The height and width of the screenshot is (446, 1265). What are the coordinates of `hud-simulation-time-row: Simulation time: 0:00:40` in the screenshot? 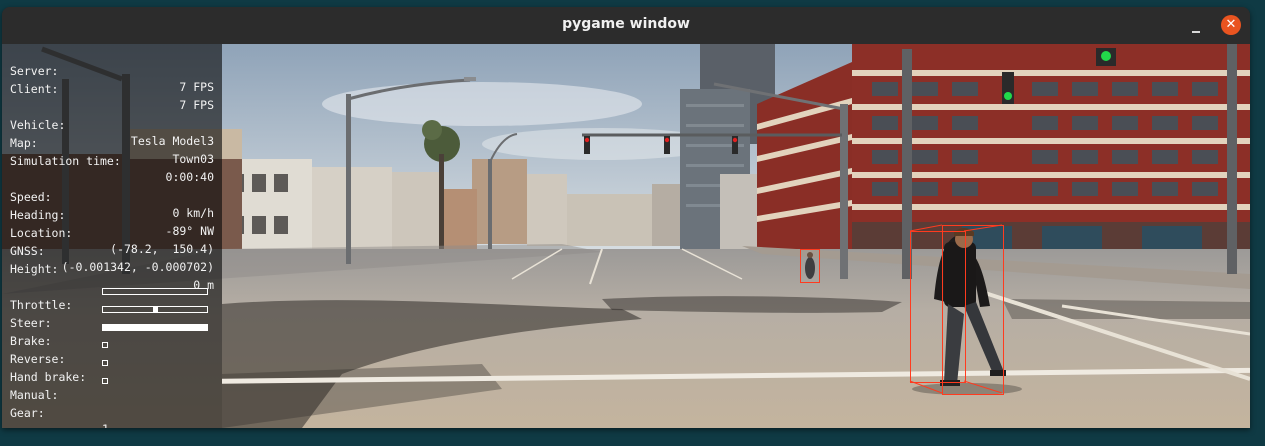 It's located at (112, 160).